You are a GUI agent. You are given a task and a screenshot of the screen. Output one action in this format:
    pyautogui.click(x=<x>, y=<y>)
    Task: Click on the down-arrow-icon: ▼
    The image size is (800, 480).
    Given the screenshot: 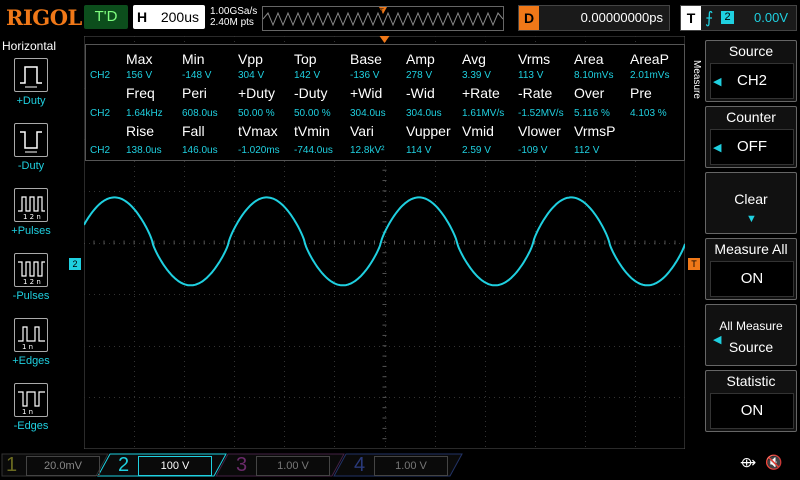 What is the action you would take?
    pyautogui.click(x=751, y=219)
    